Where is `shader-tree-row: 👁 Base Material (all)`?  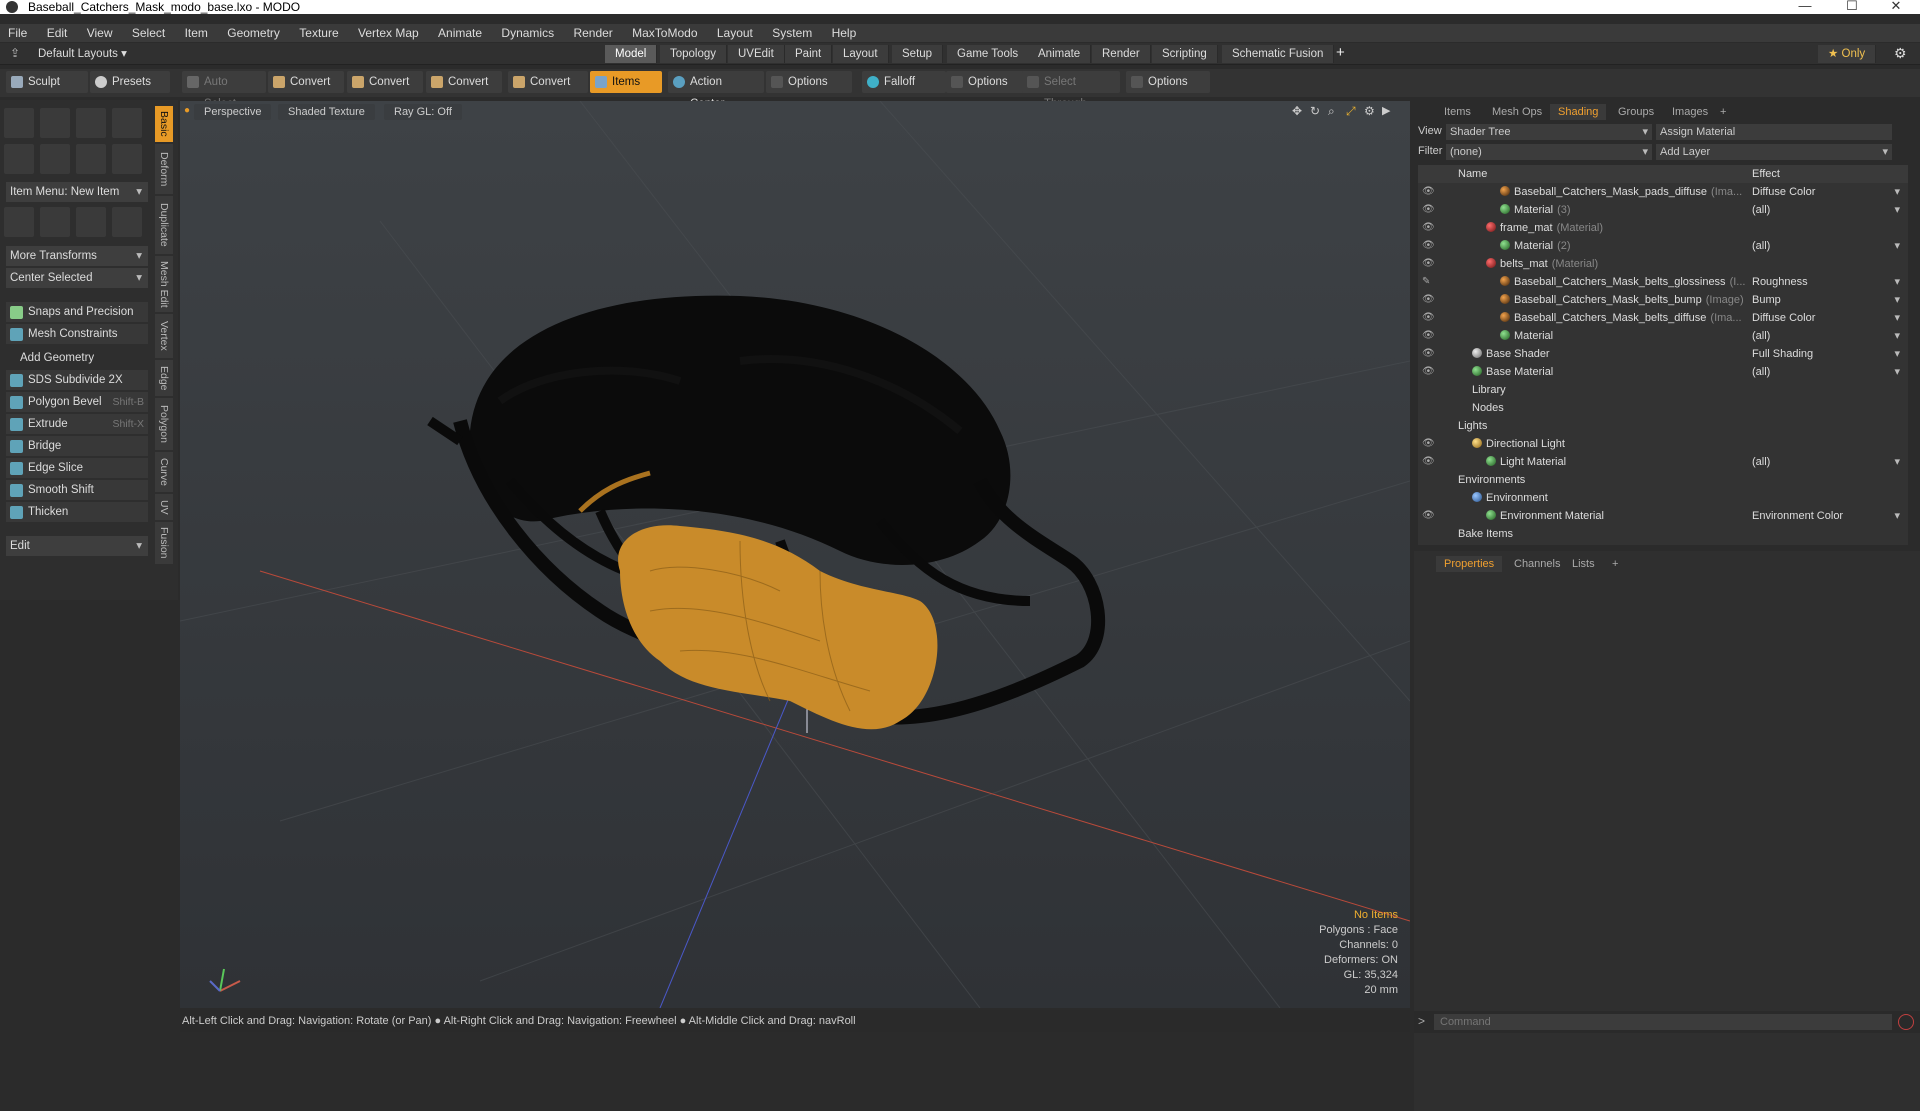 shader-tree-row: 👁 Base Material (all) is located at coordinates (1663, 372).